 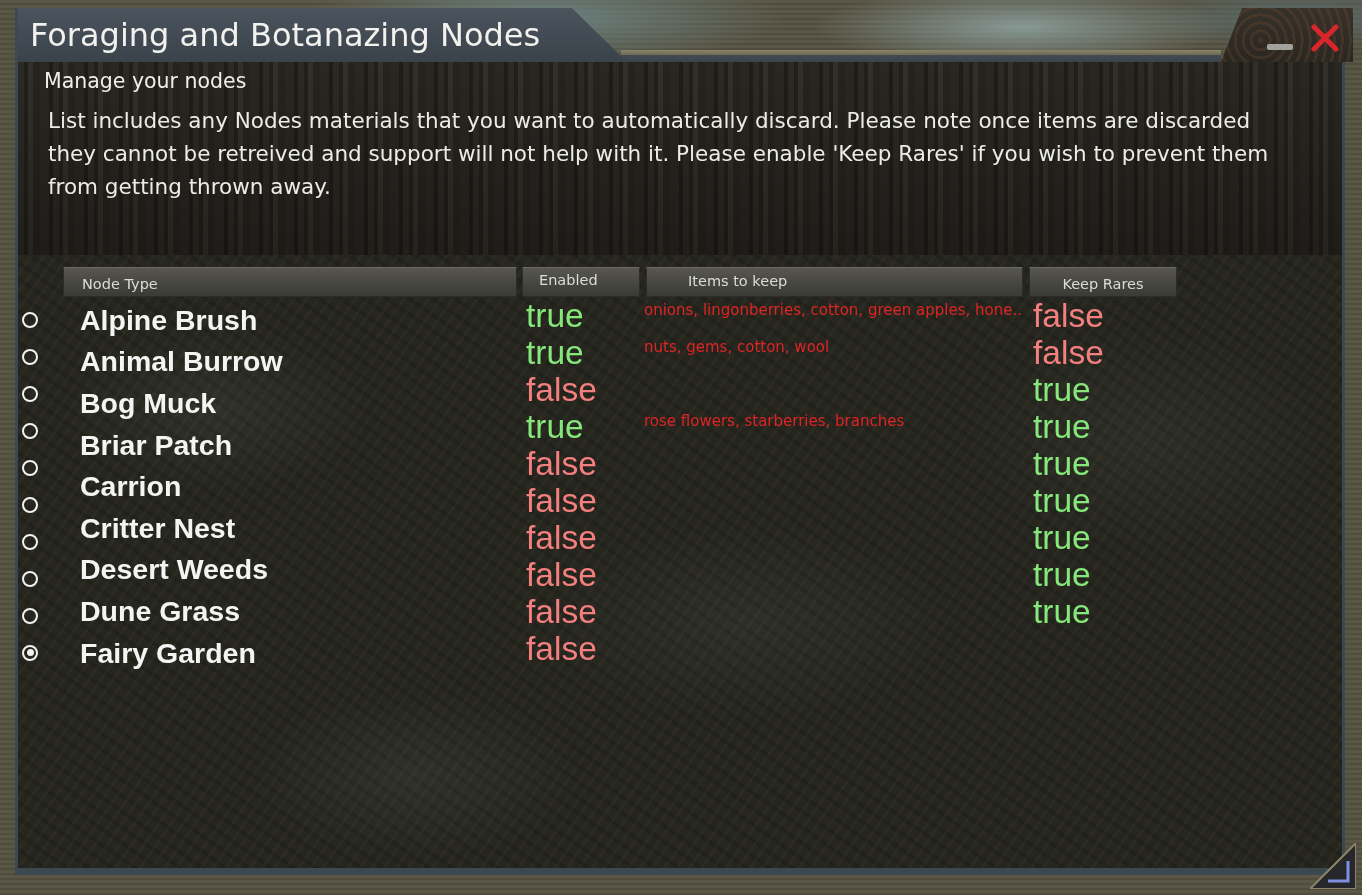 What do you see at coordinates (290, 282) in the screenshot?
I see `column-header: Node Type` at bounding box center [290, 282].